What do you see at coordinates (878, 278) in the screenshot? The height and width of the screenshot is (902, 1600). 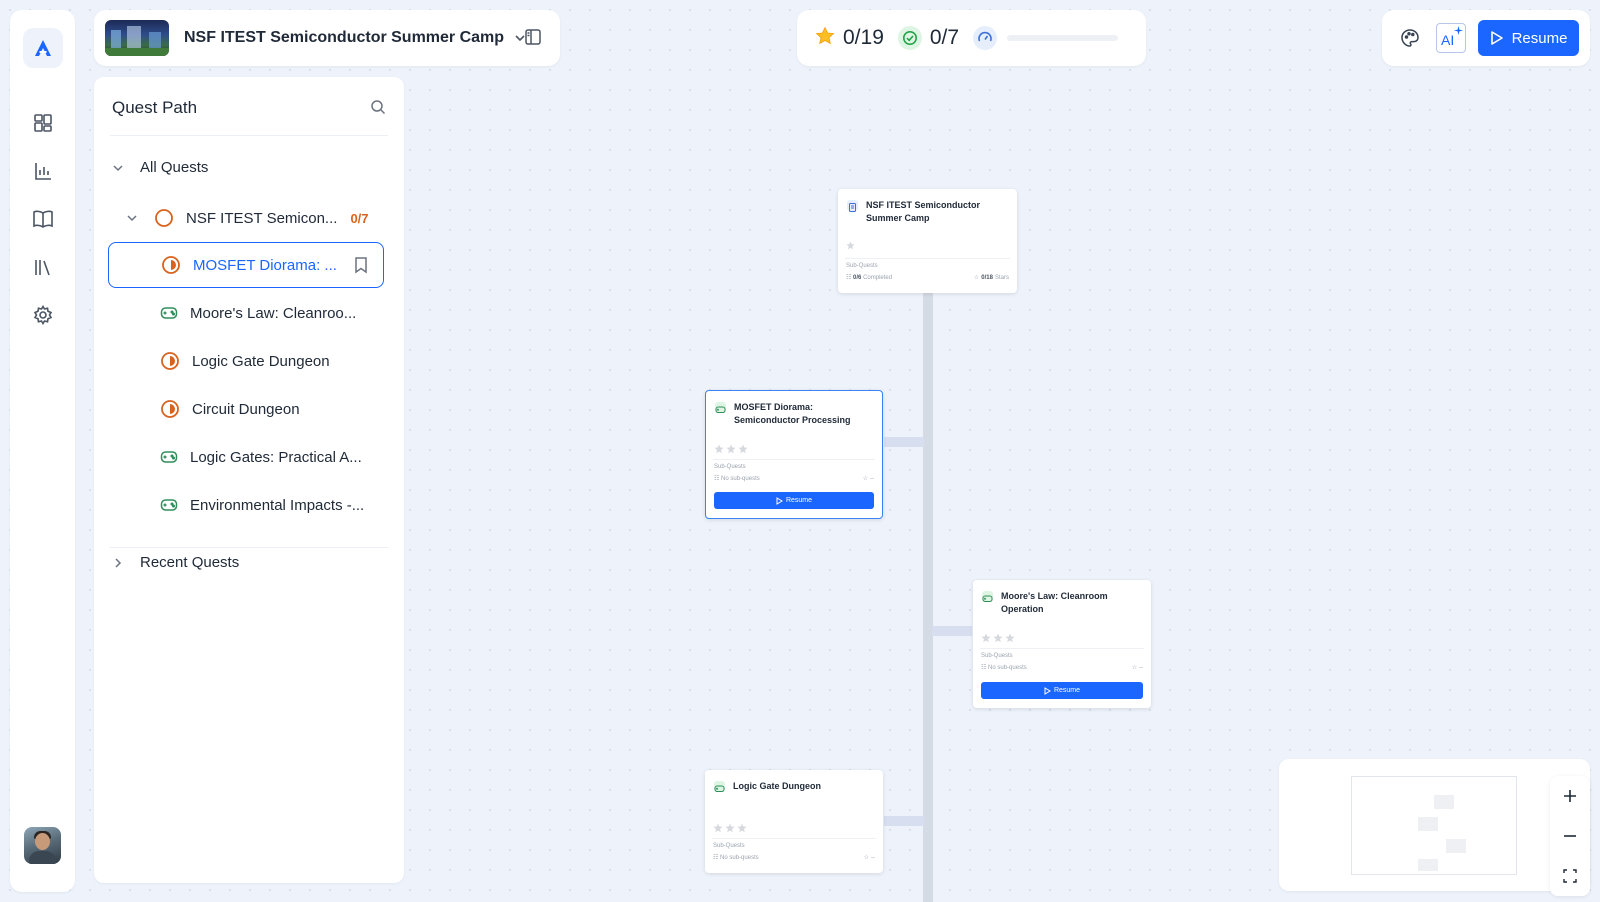 I see `completed-label: Completed` at bounding box center [878, 278].